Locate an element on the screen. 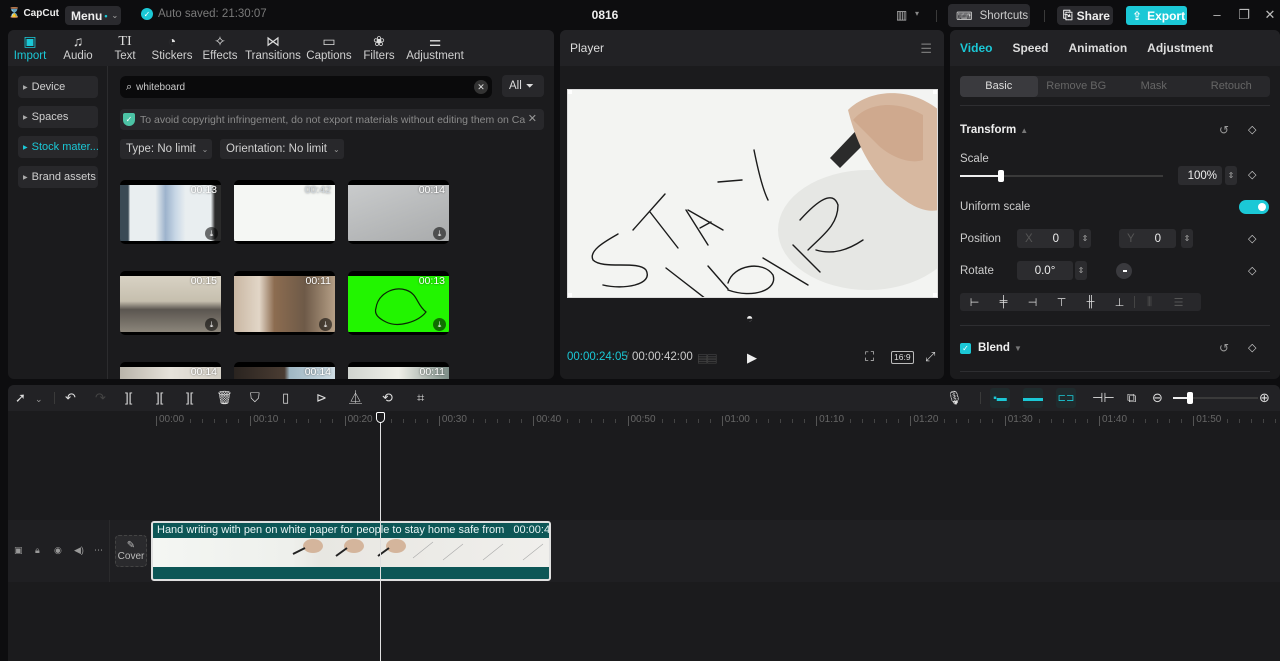  rotation-dial is located at coordinates (1124, 271).